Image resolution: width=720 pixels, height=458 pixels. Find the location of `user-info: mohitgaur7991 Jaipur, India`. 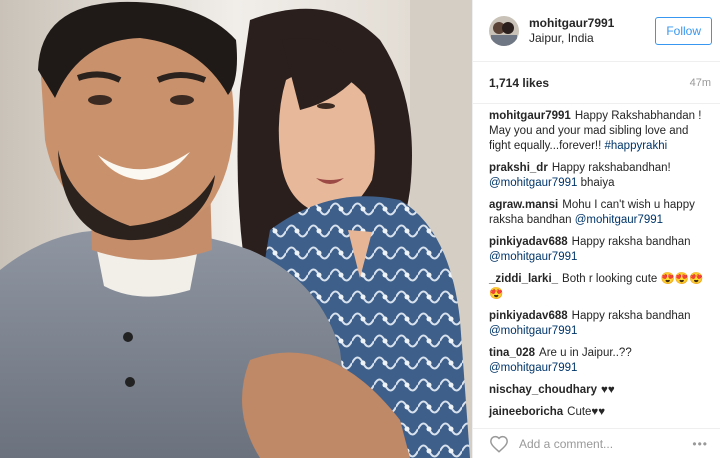

user-info: mohitgaur7991 Jaipur, India is located at coordinates (592, 31).